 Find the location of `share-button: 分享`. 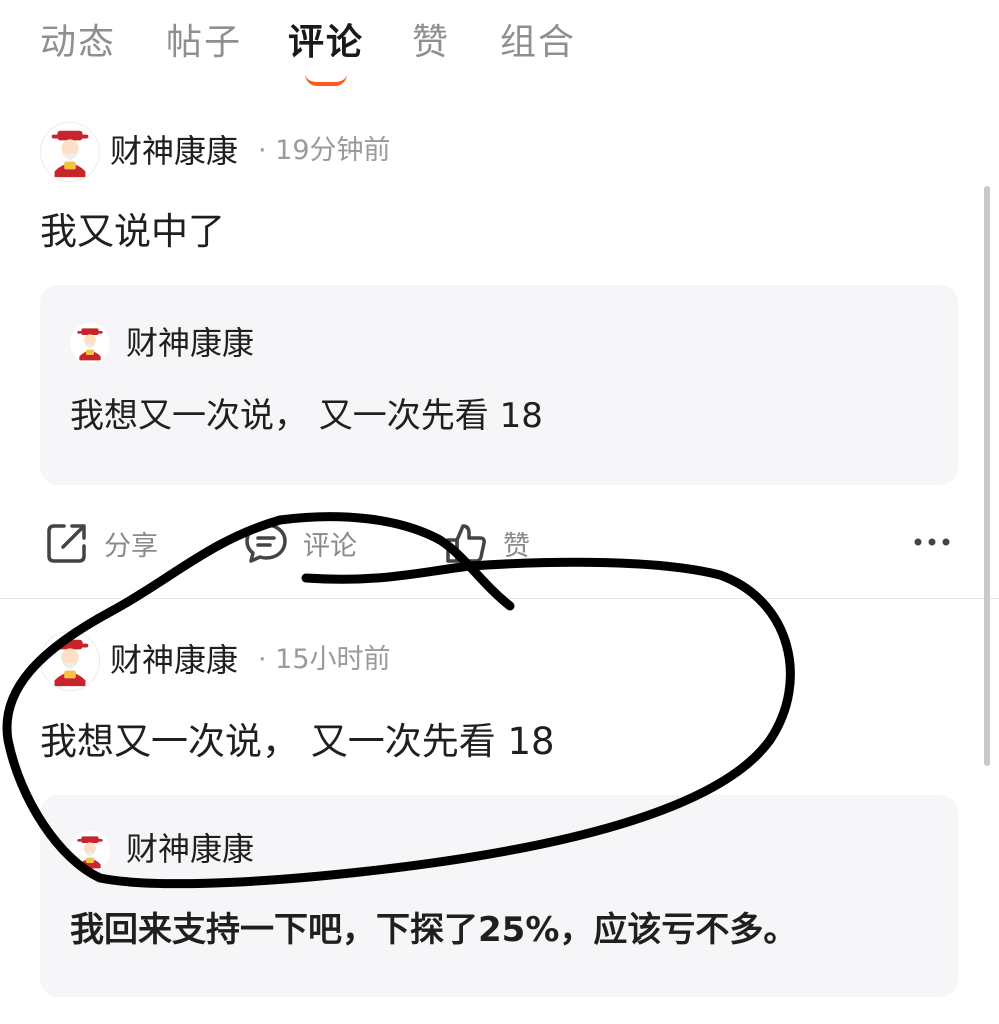

share-button: 分享 is located at coordinates (101, 543).